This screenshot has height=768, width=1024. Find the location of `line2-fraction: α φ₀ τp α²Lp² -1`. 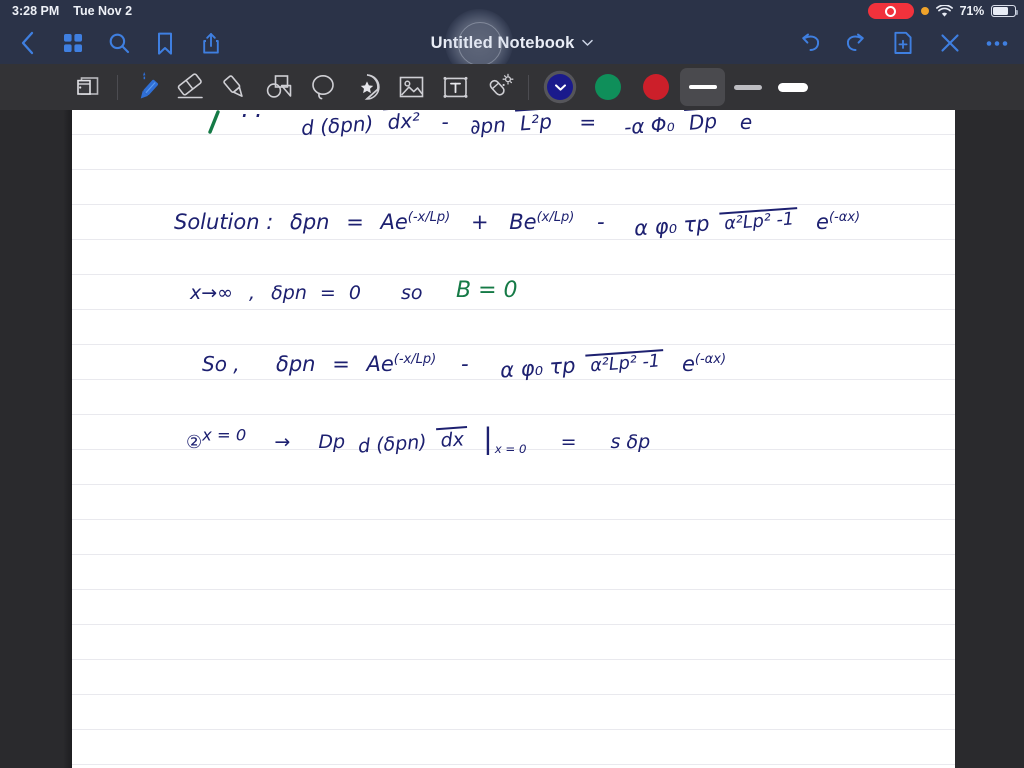

line2-fraction: α φ₀ τp α²Lp² -1 is located at coordinates (714, 223).